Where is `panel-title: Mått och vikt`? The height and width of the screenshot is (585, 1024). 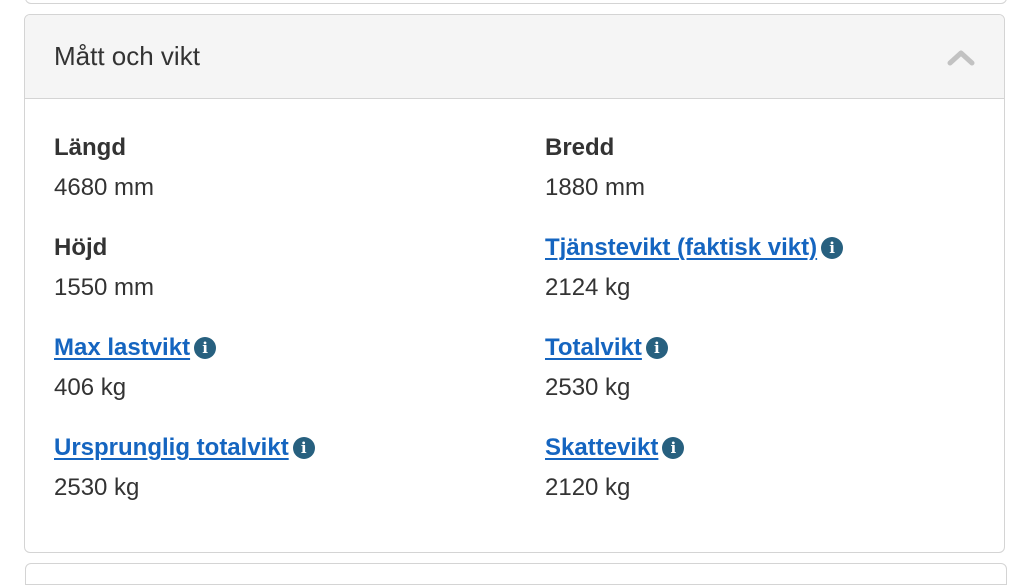 panel-title: Mått och vikt is located at coordinates (127, 56).